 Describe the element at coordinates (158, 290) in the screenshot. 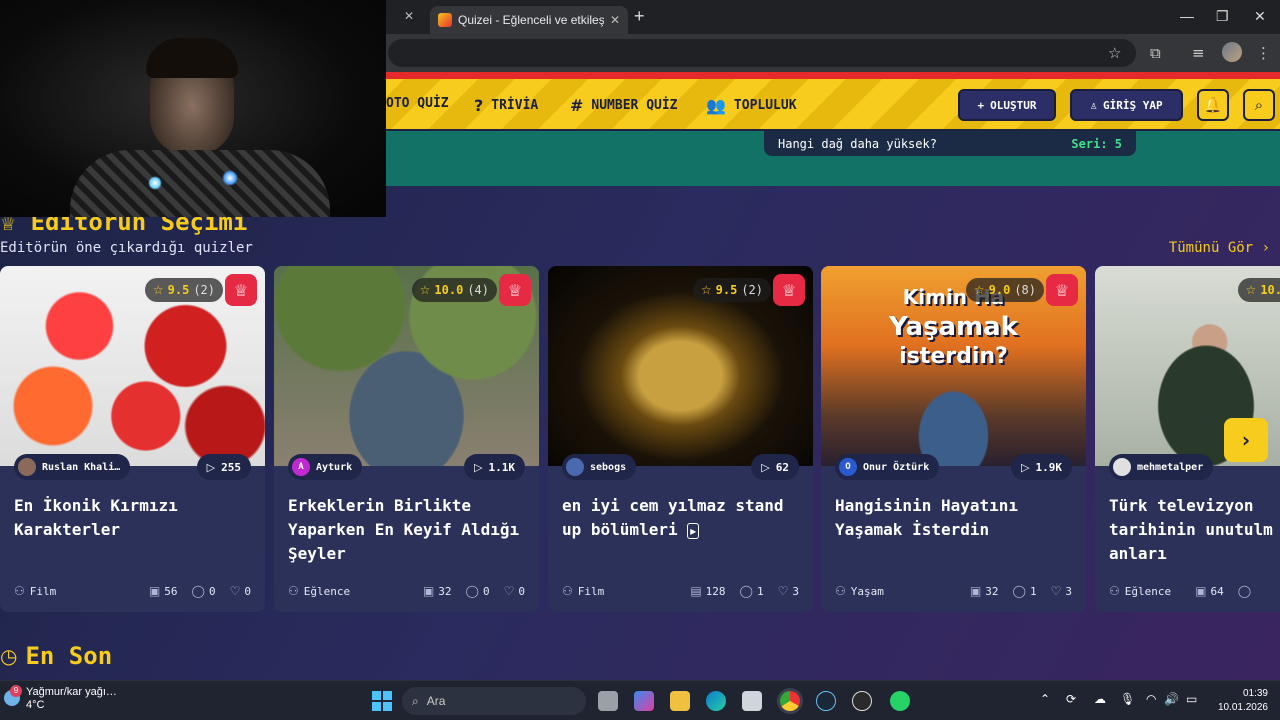

I see `star-icon: ☆` at that location.